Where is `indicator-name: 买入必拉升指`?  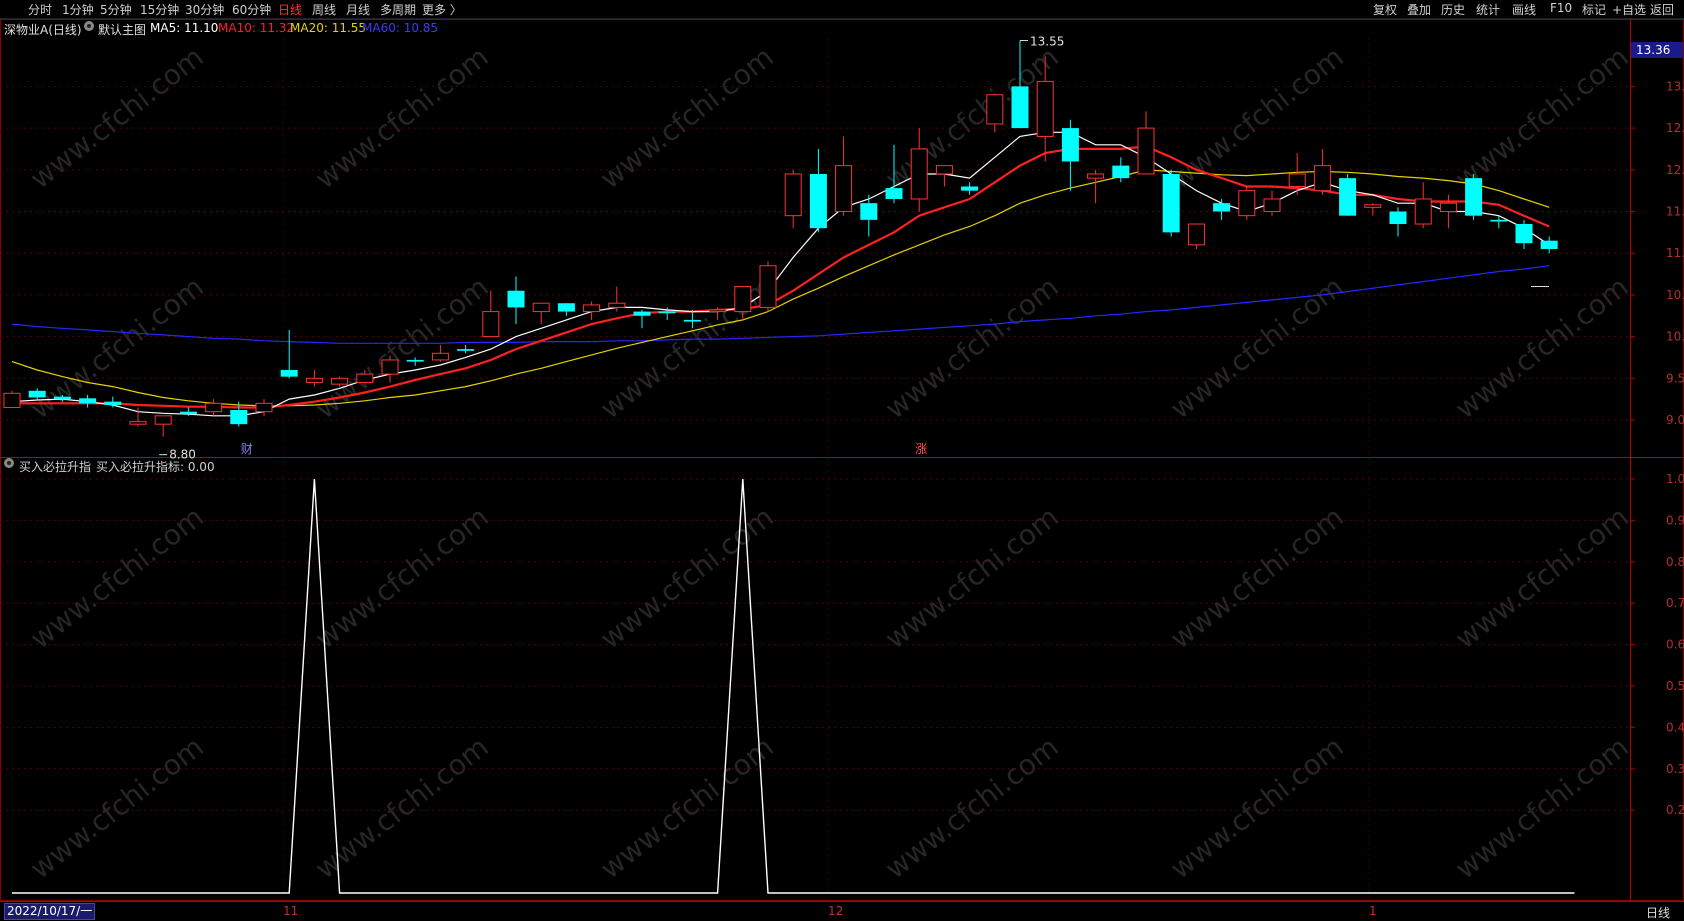
indicator-name: 买入必拉升指 is located at coordinates (55, 466).